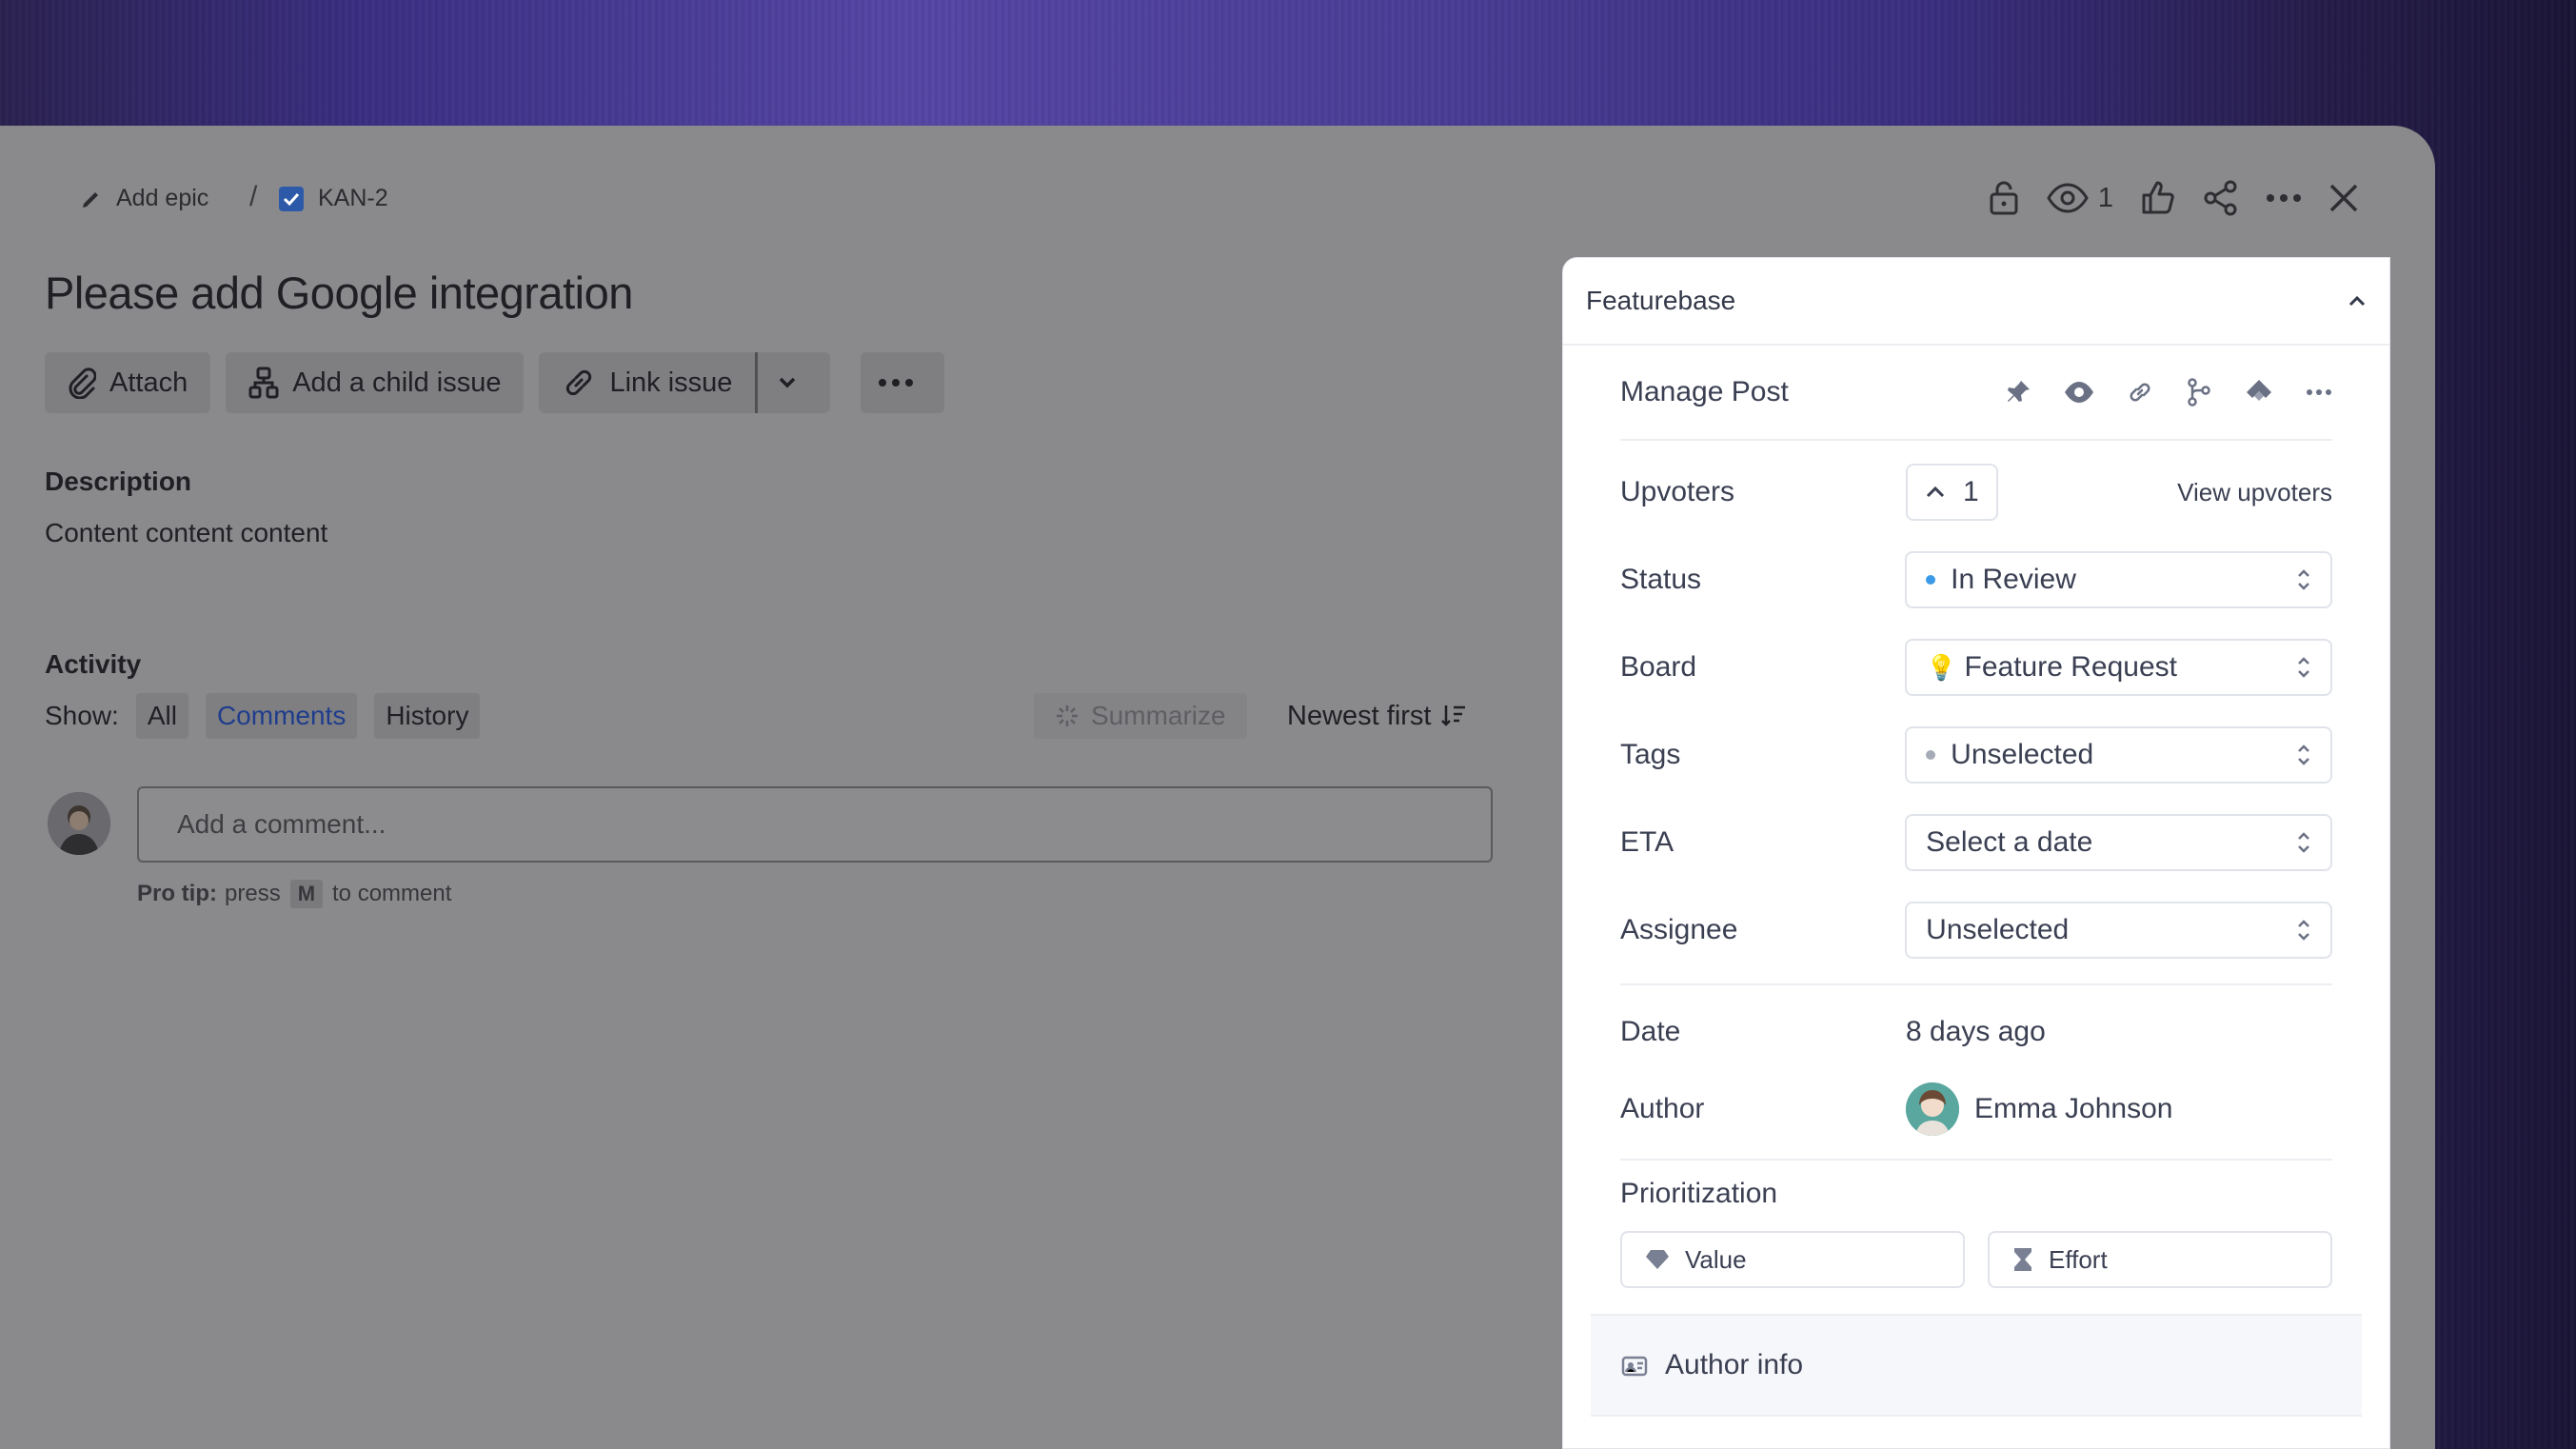  Describe the element at coordinates (2259, 392) in the screenshot. I see `jira-icon` at that location.